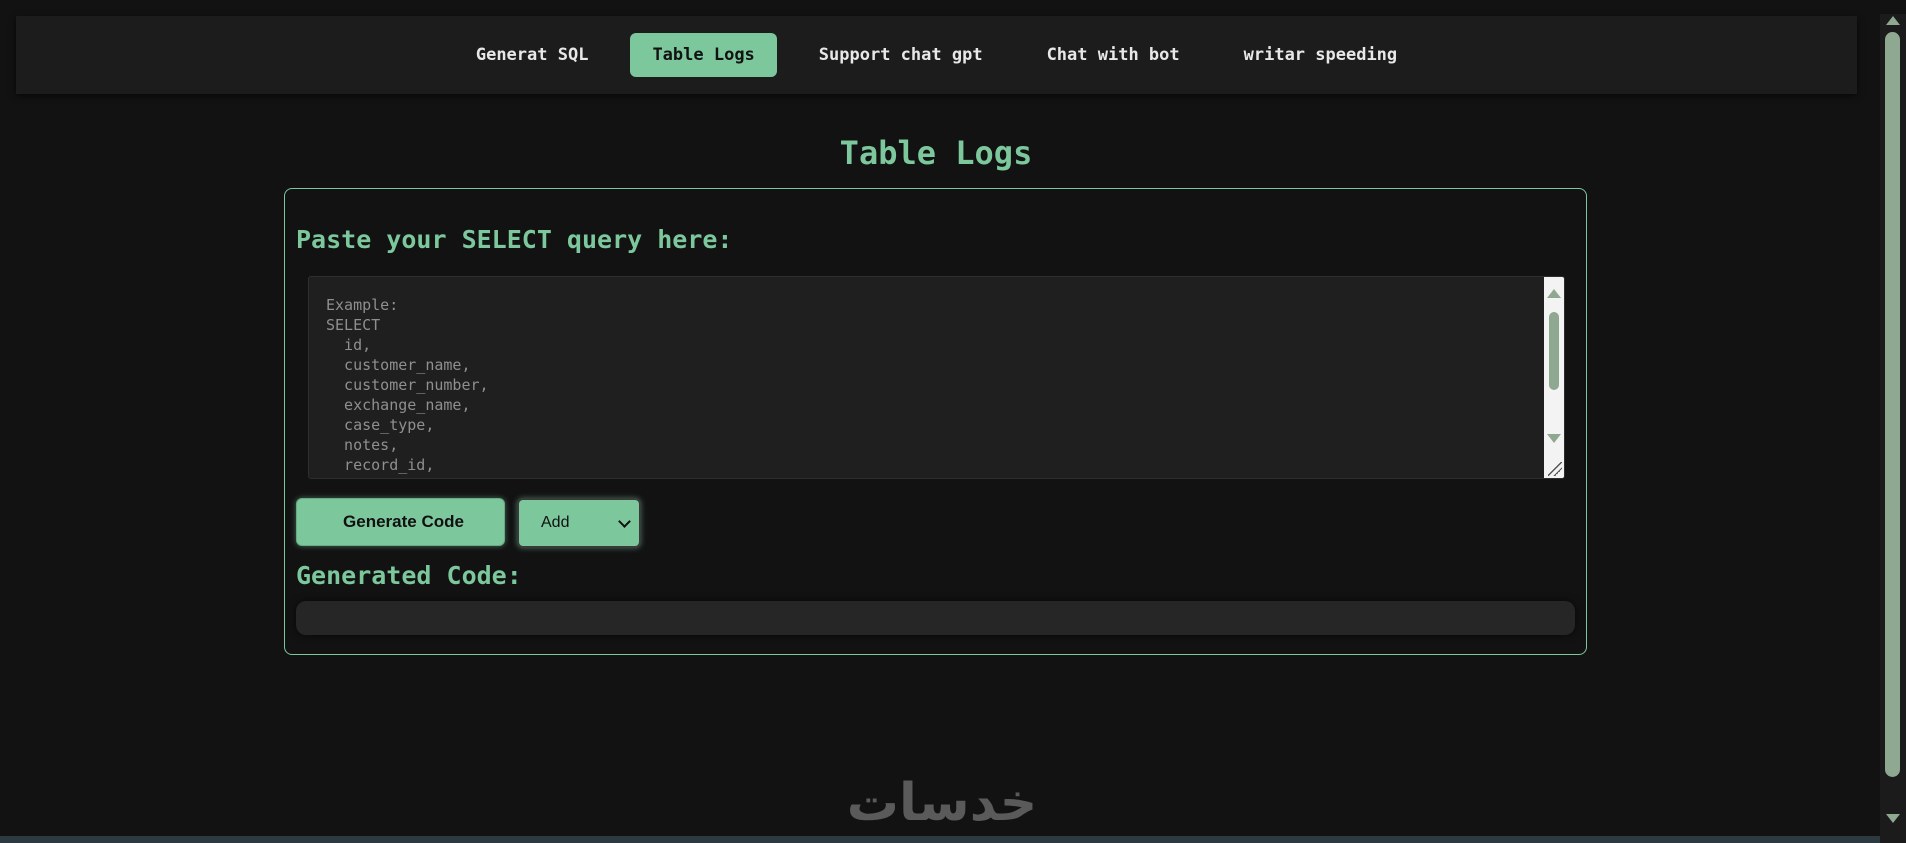 Image resolution: width=1906 pixels, height=843 pixels. Describe the element at coordinates (1554, 438) in the screenshot. I see `scroll-down-arrow-icon` at that location.